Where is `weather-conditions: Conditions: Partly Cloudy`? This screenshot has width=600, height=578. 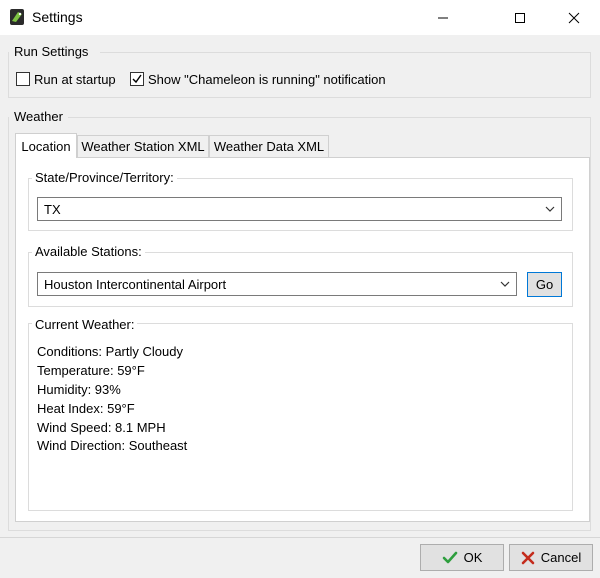 weather-conditions: Conditions: Partly Cloudy is located at coordinates (110, 351).